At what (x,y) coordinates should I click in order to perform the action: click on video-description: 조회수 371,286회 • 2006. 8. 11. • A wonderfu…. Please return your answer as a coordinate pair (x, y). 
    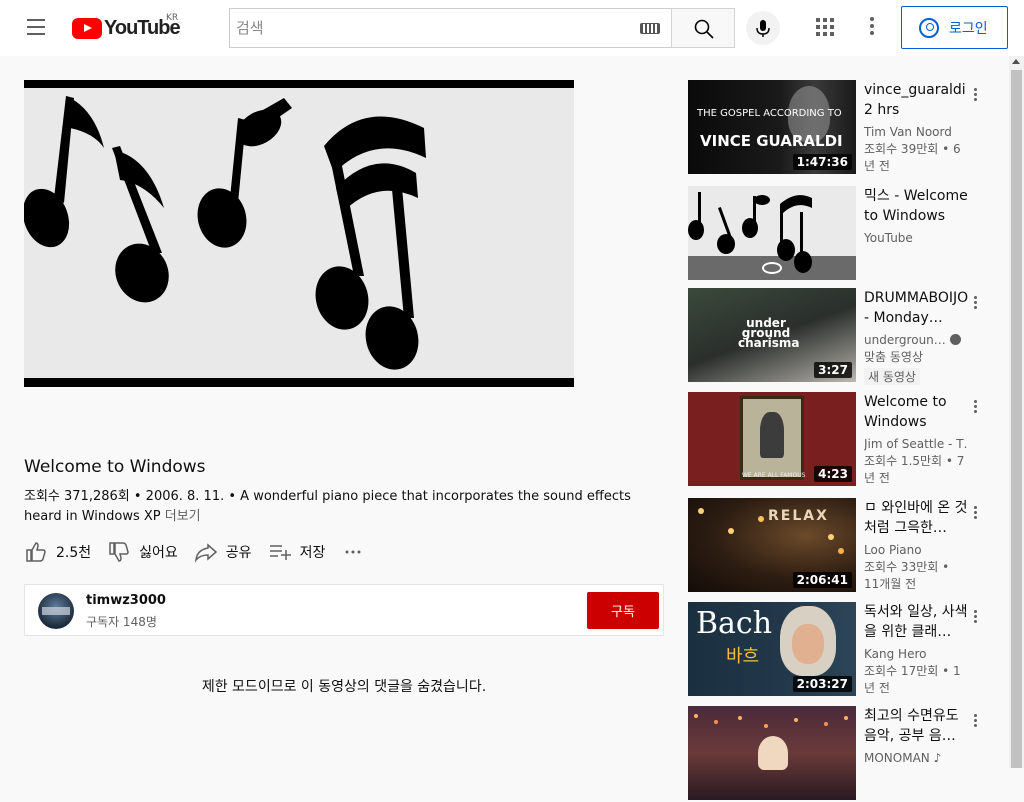
    Looking at the image, I should click on (339, 507).